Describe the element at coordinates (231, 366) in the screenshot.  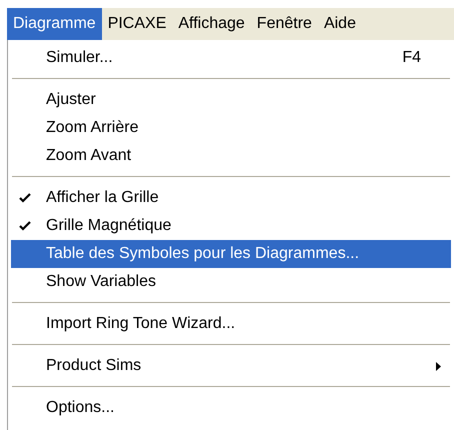
I see `menu-item: Product Sims` at that location.